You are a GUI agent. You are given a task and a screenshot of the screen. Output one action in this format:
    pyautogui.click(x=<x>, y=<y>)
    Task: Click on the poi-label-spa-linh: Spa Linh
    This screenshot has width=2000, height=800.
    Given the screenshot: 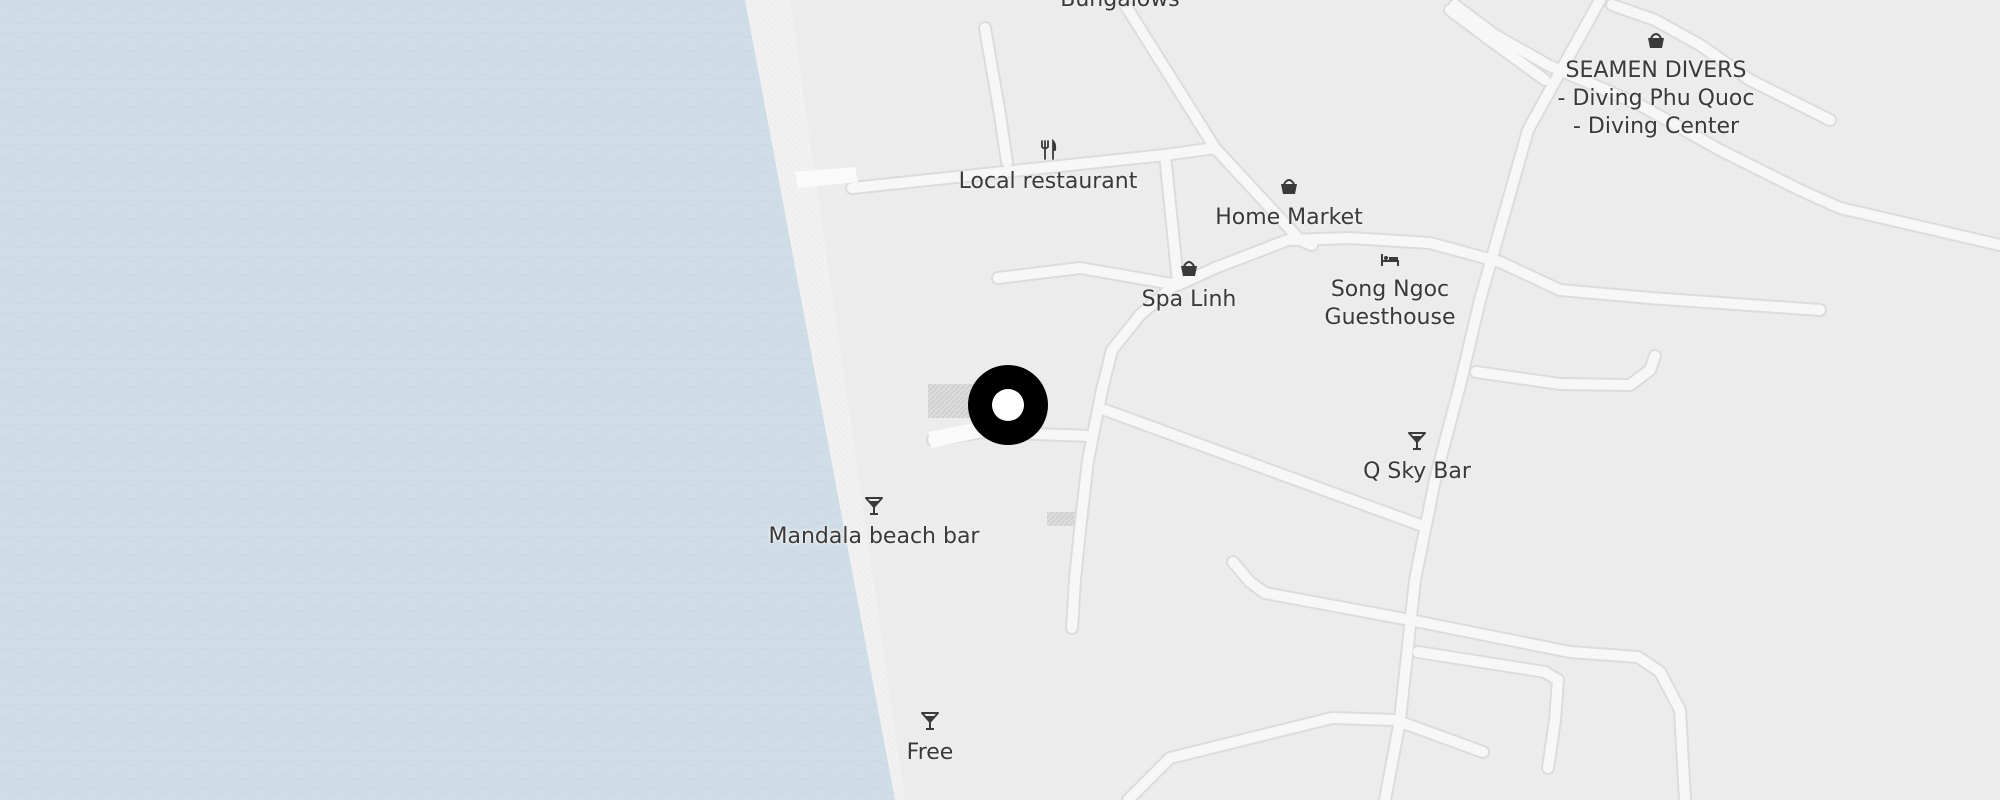 What is the action you would take?
    pyautogui.click(x=1189, y=300)
    